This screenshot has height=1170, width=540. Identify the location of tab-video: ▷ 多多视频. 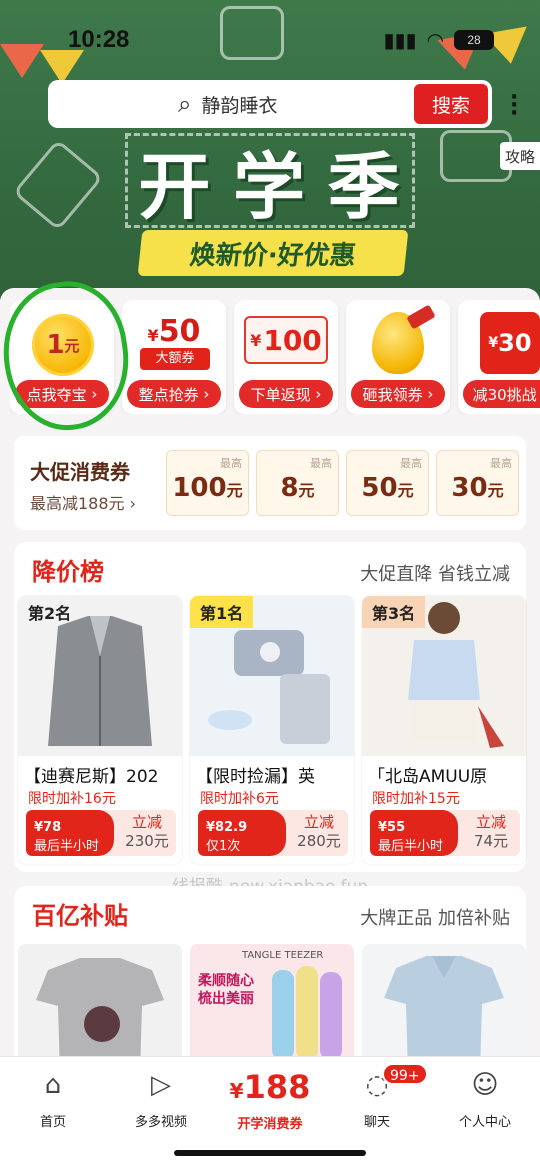
(161, 1098).